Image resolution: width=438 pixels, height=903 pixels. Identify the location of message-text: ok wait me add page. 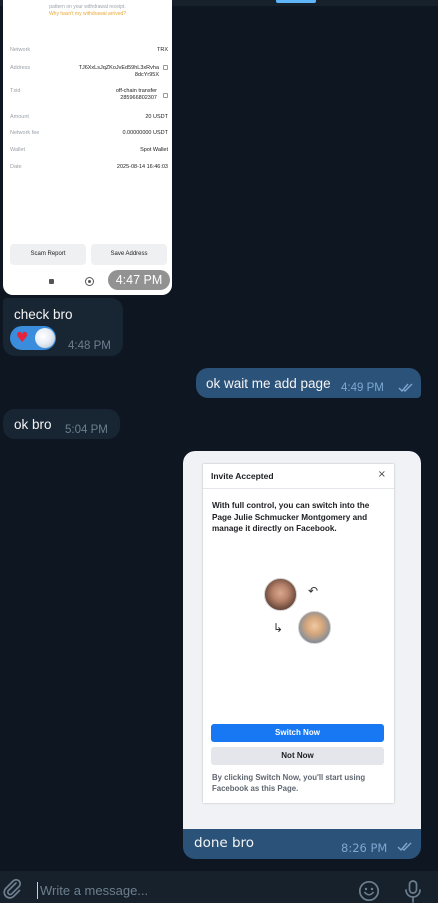
(268, 383).